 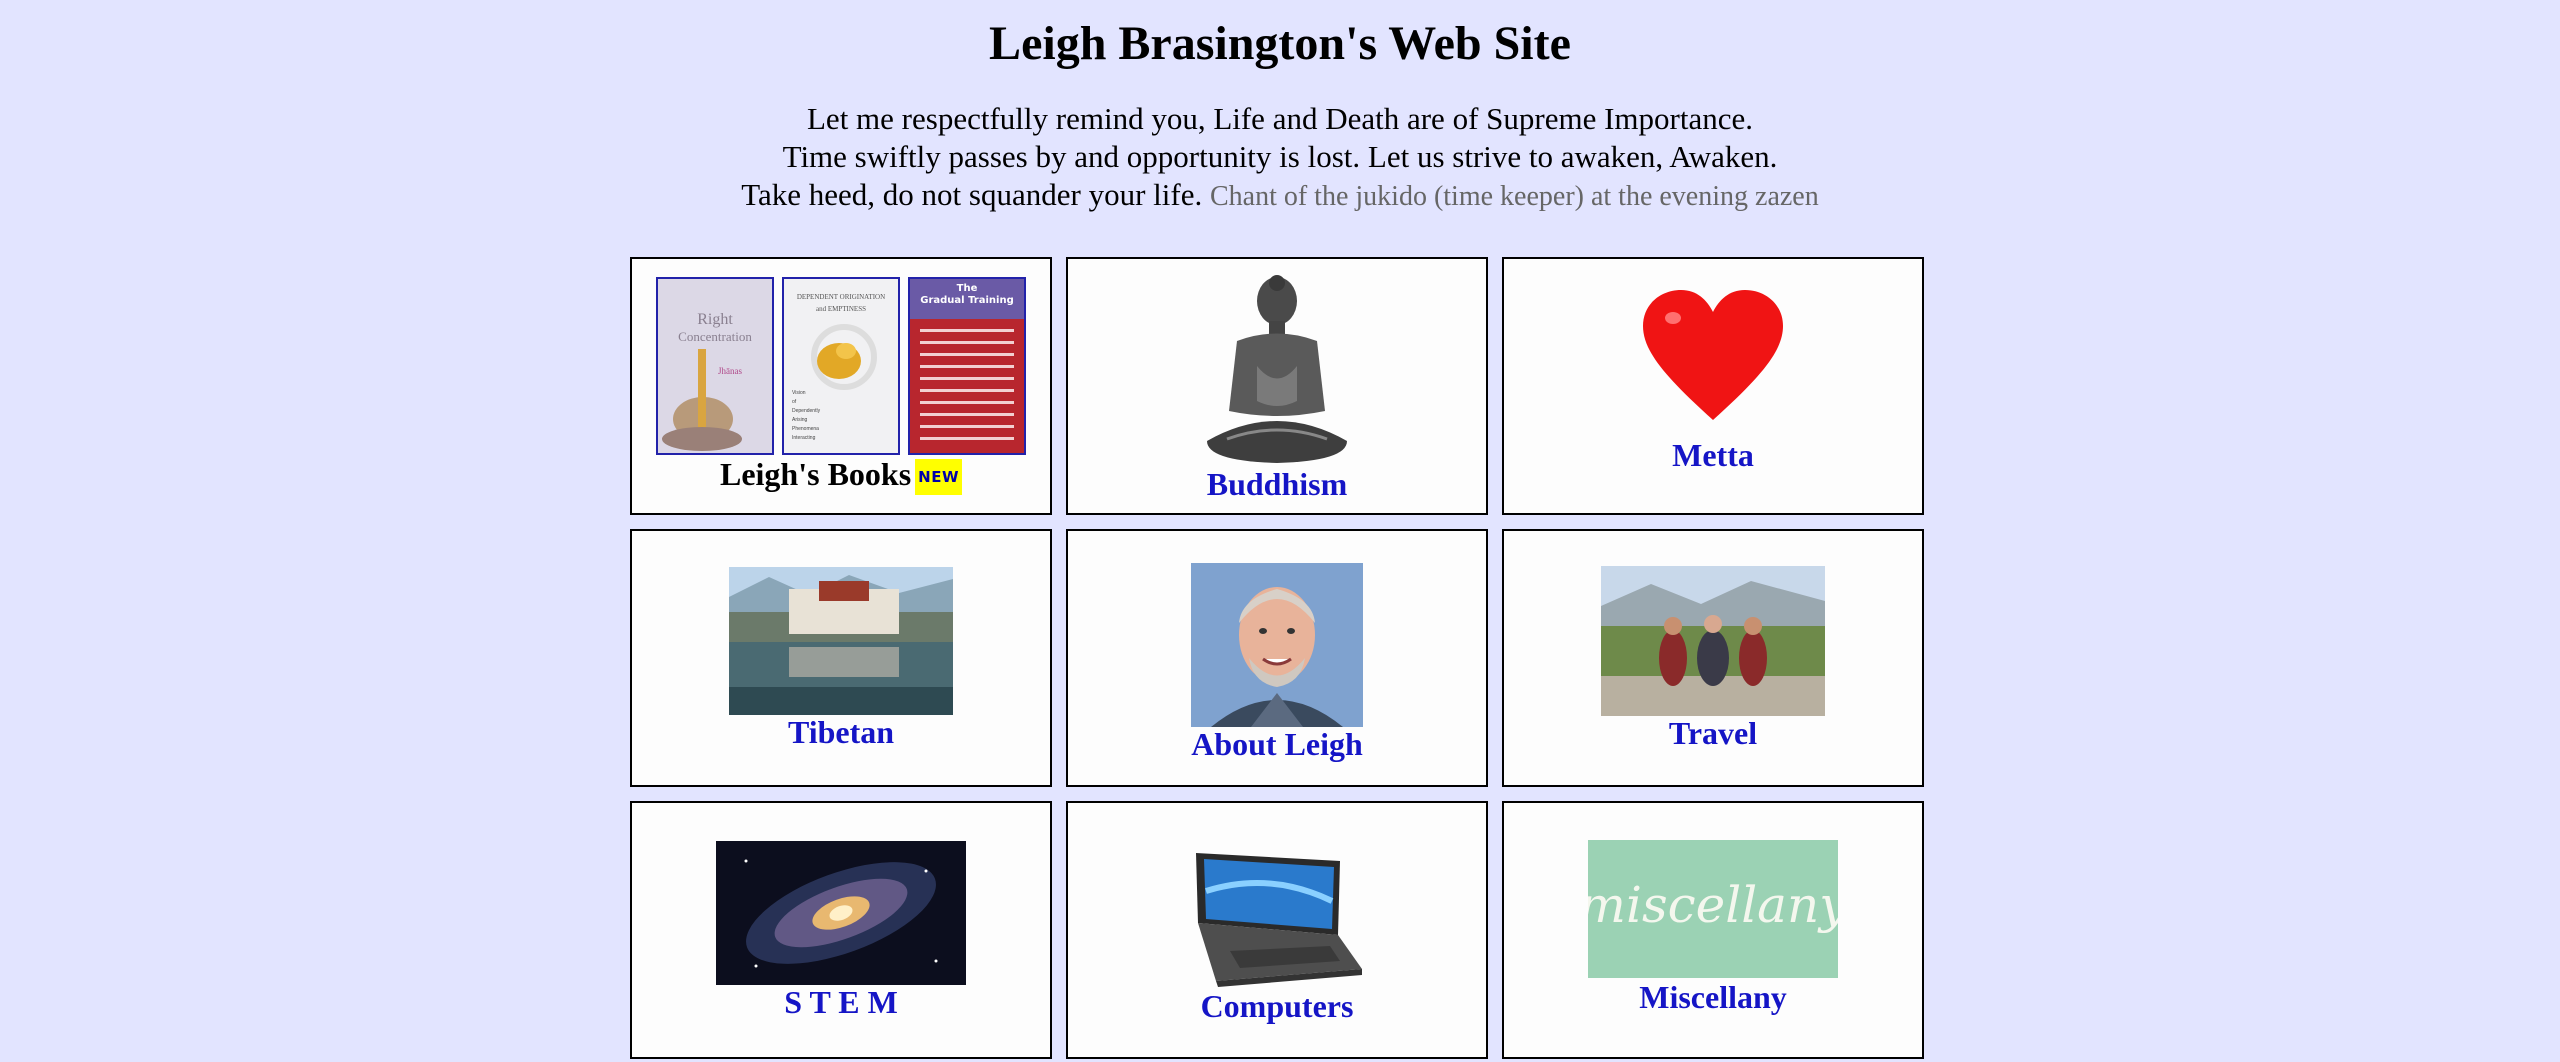 I want to click on tile-books-label: Leigh's Books, so click(x=815, y=474).